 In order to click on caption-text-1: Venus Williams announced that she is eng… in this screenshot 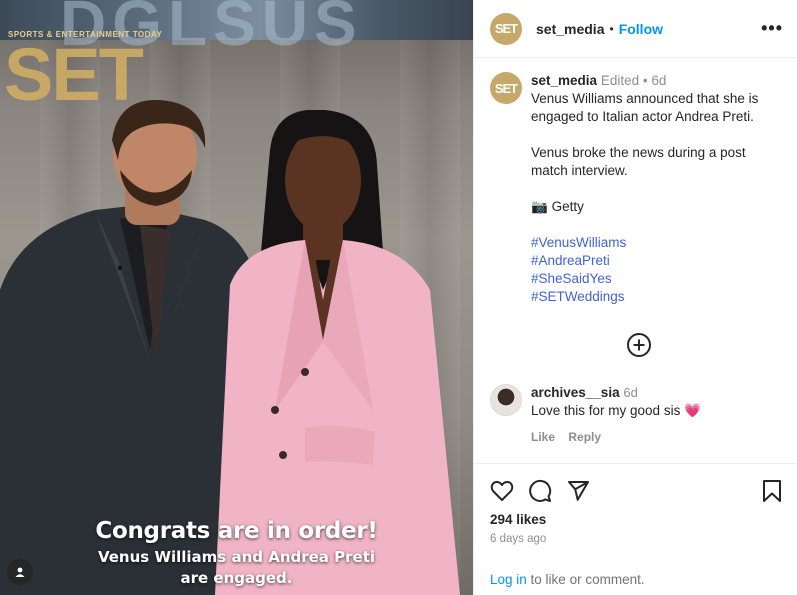, I will do `click(645, 107)`.